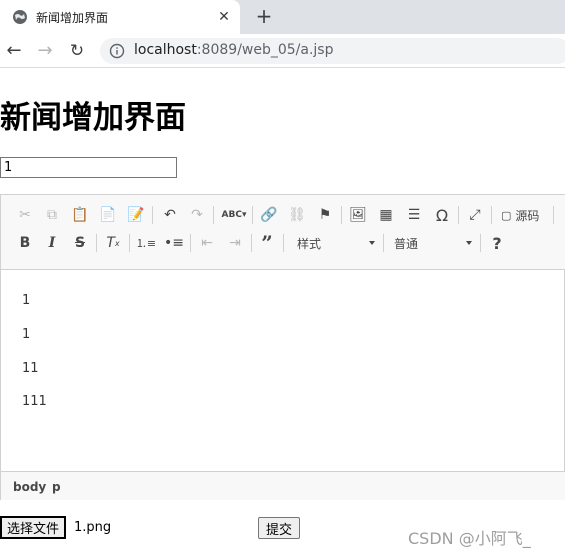 Image resolution: width=565 pixels, height=554 pixels. I want to click on format-combo: 普通, so click(434, 243).